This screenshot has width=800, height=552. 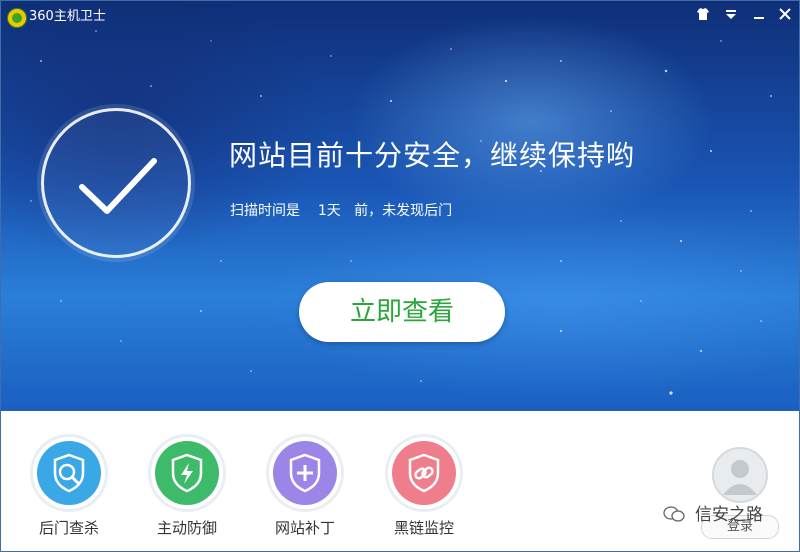 I want to click on view-now-button: 立即查看, so click(x=402, y=312).